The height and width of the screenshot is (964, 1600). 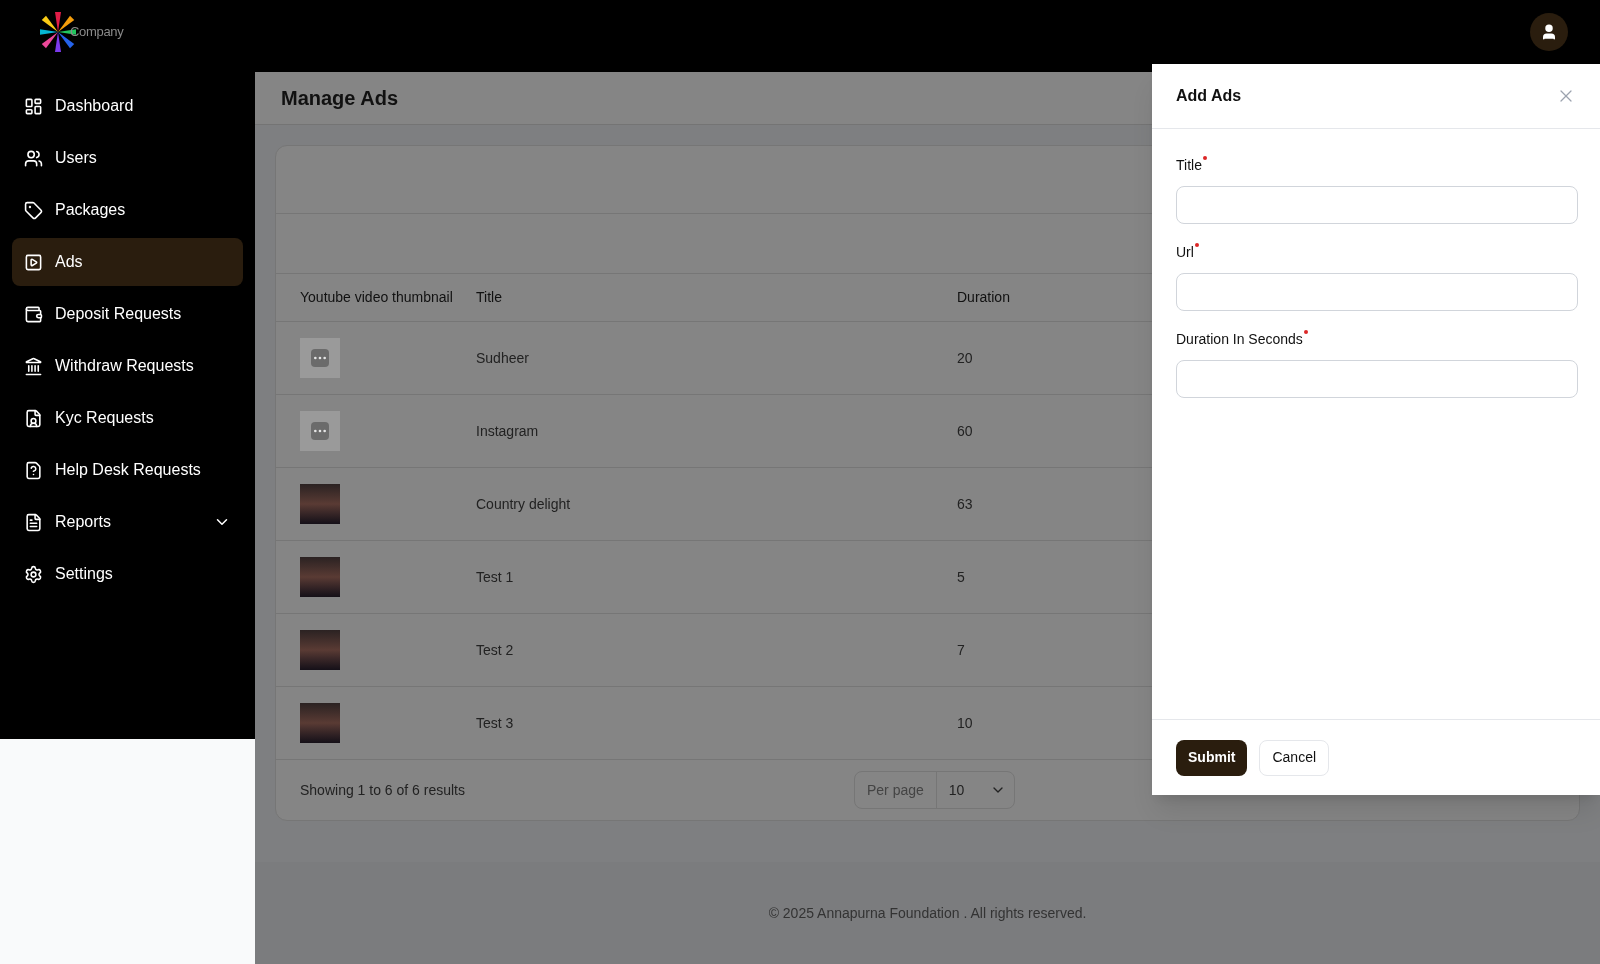 What do you see at coordinates (127, 158) in the screenshot?
I see `sidebar-item: Users` at bounding box center [127, 158].